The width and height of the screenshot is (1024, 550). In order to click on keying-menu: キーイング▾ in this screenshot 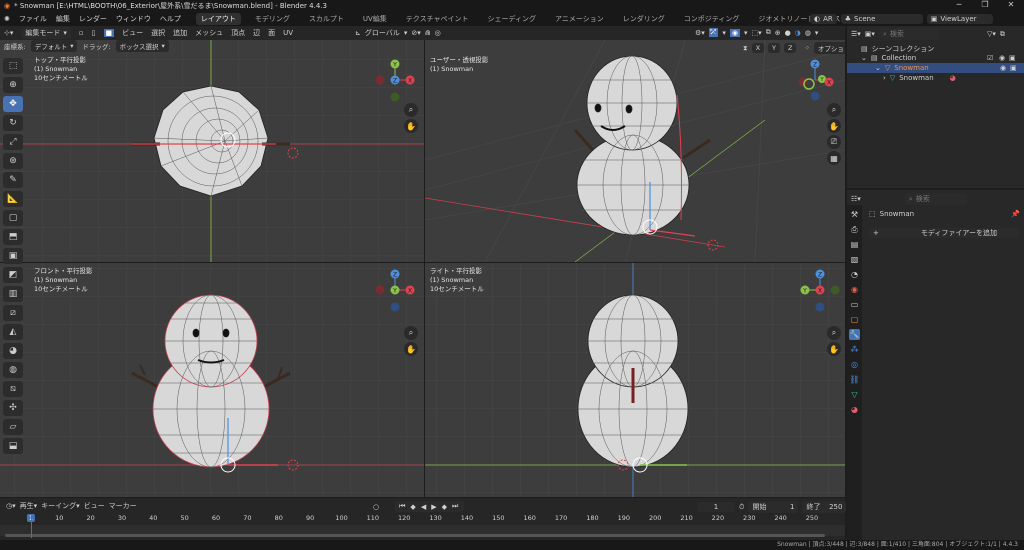, I will do `click(60, 506)`.